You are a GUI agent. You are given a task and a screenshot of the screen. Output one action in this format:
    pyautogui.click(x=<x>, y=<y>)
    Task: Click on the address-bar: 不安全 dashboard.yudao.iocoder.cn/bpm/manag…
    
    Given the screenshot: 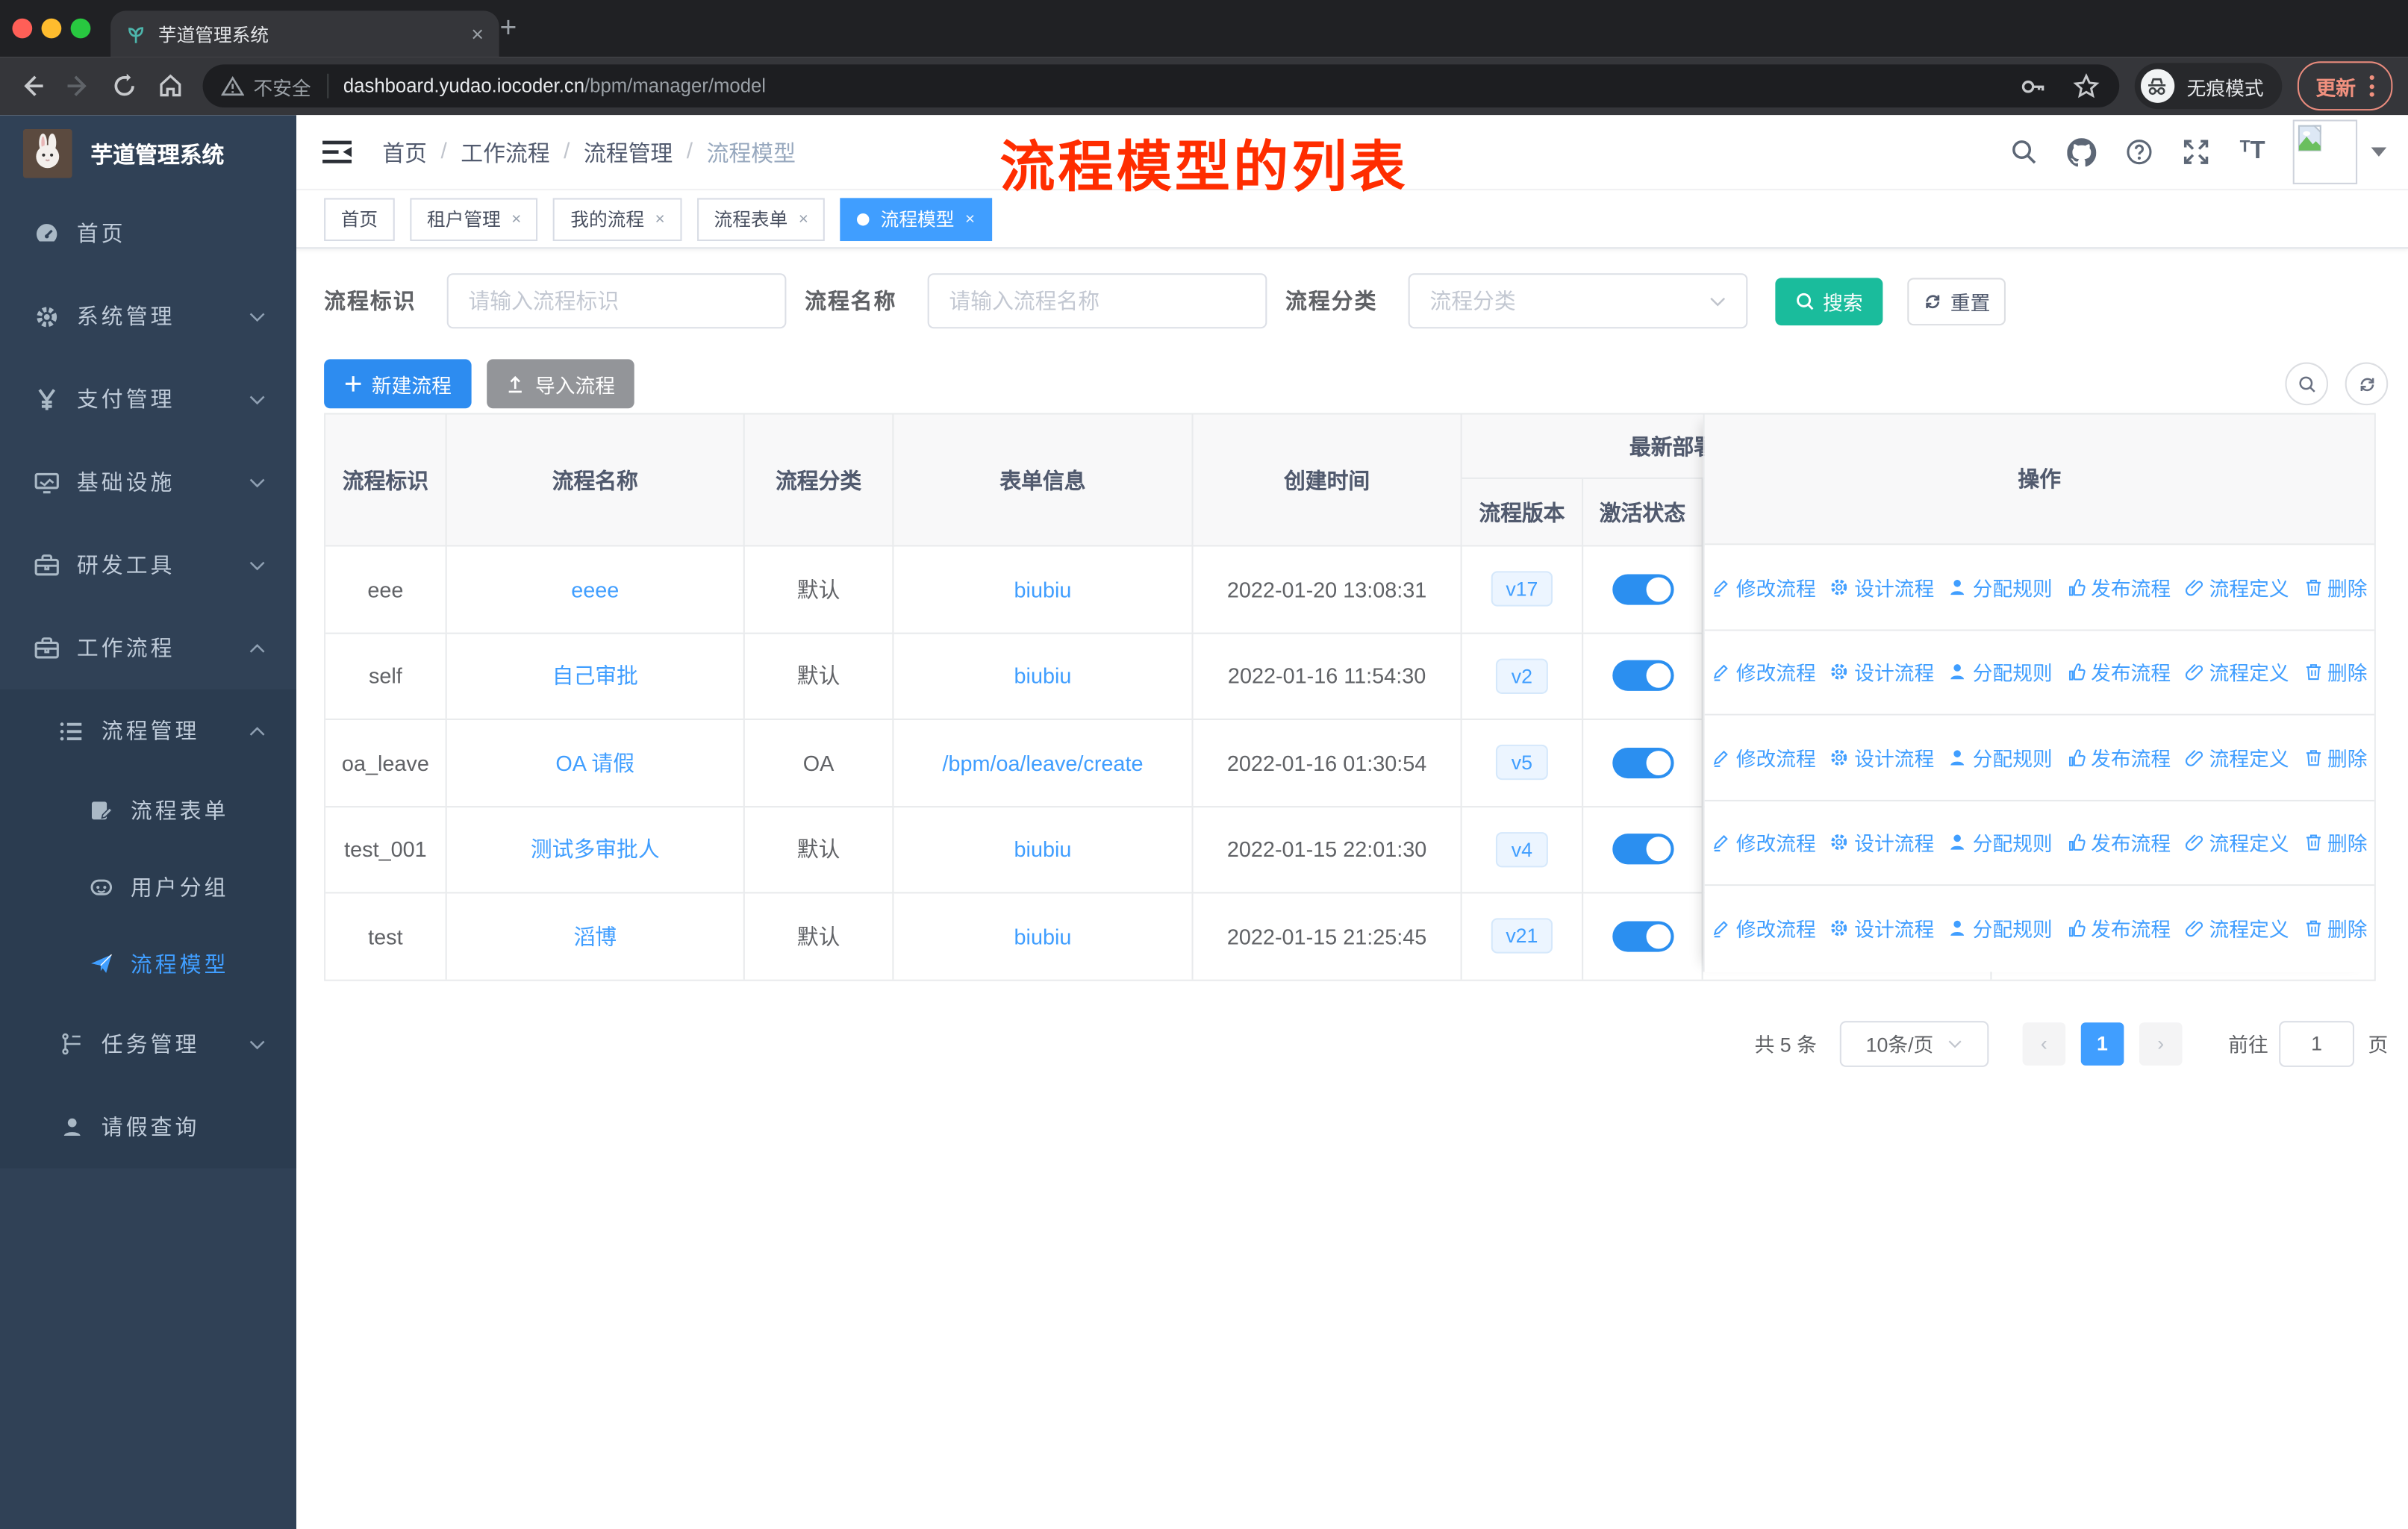 What is the action you would take?
    pyautogui.click(x=1161, y=86)
    